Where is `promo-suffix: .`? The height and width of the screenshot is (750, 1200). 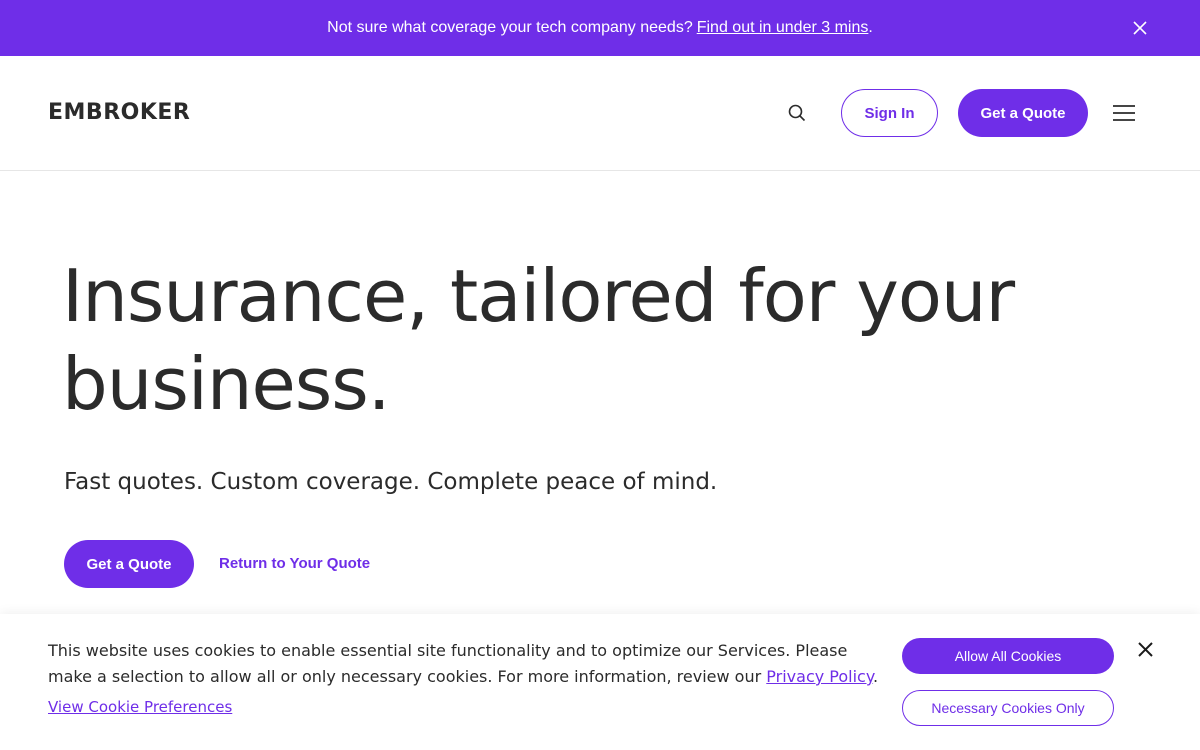 promo-suffix: . is located at coordinates (870, 27).